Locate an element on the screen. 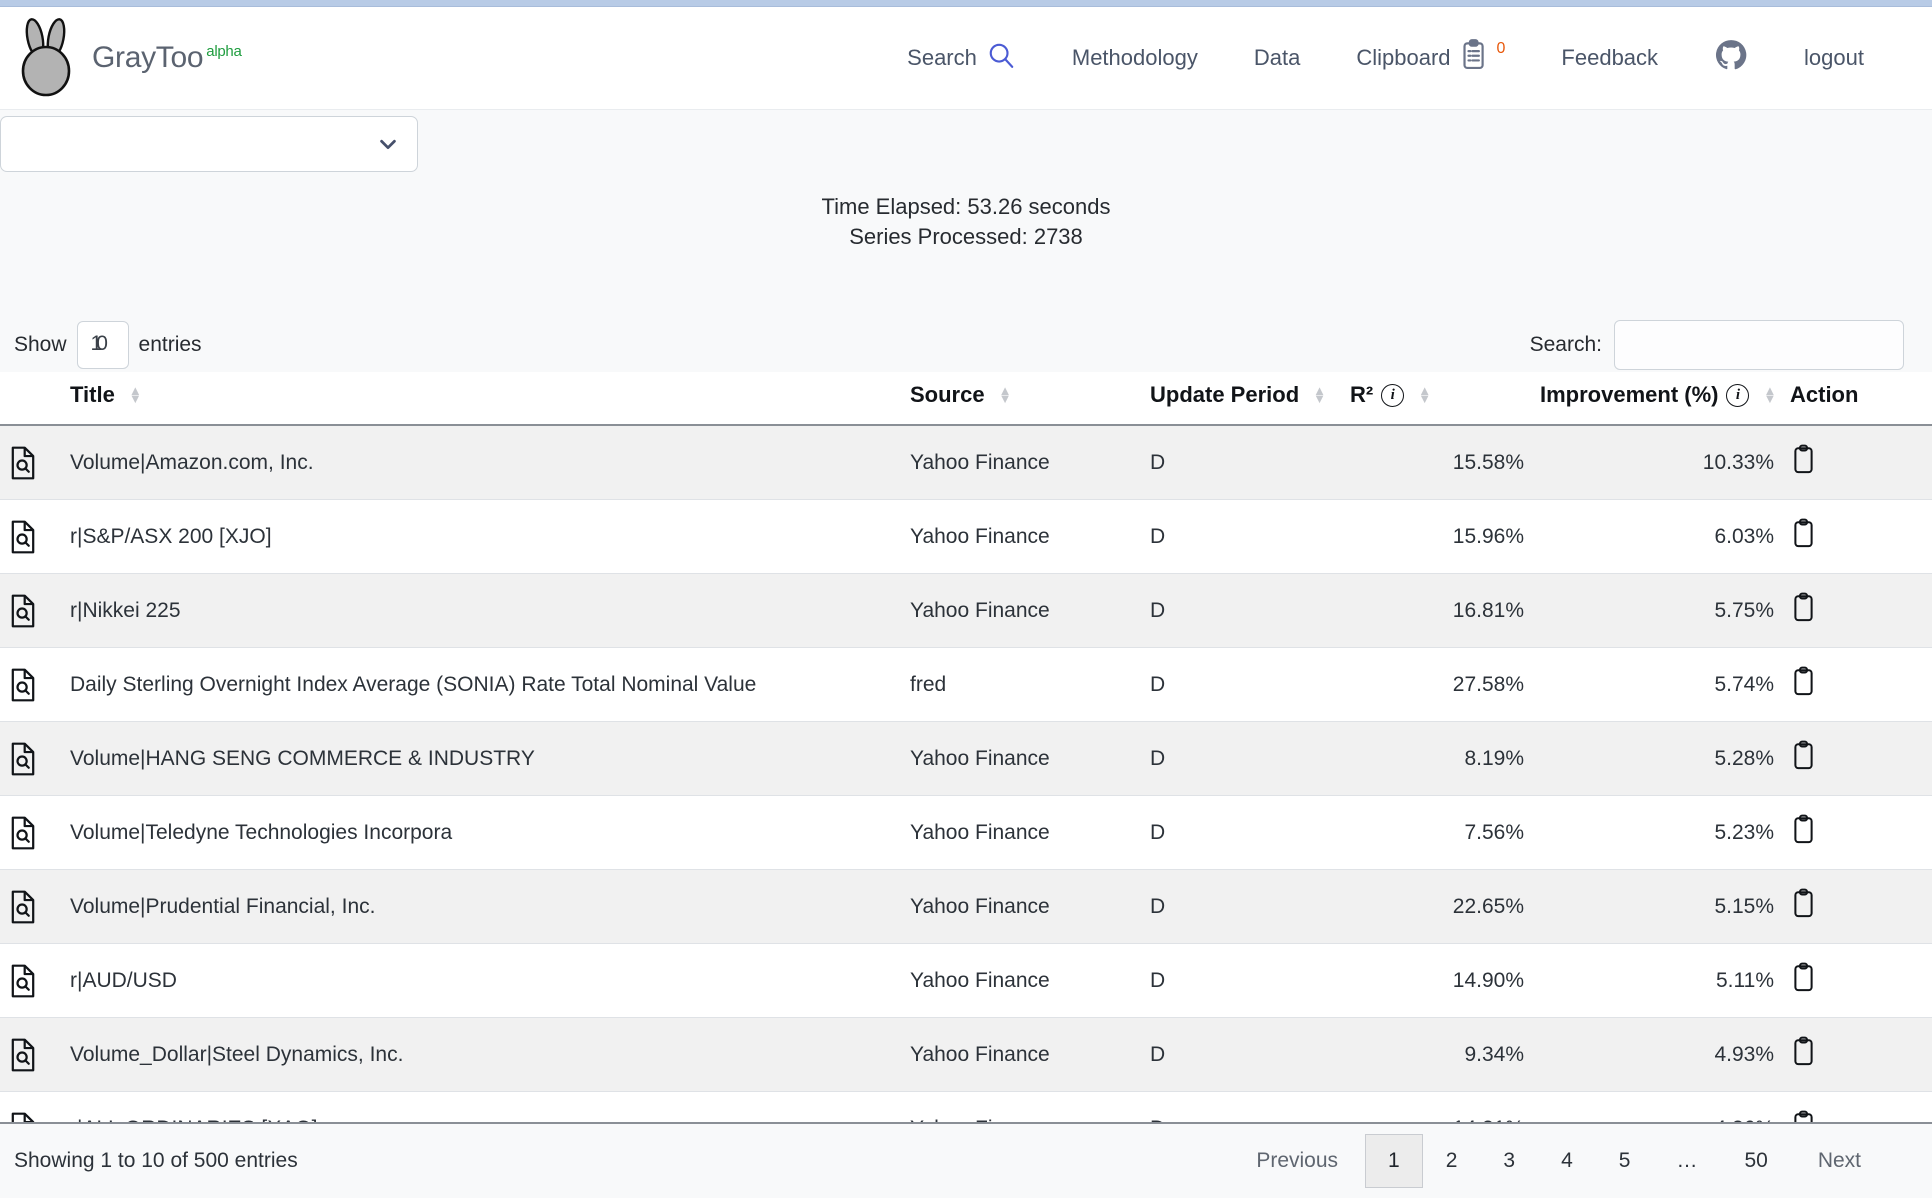 This screenshot has height=1198, width=1932. column-update-period: Update Period ▲ ▼ is located at coordinates (1242, 399).